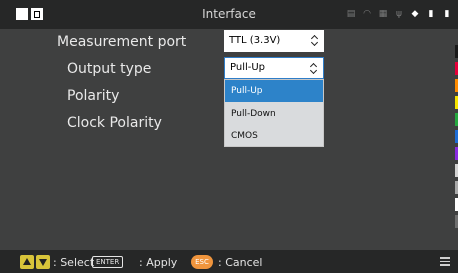  Describe the element at coordinates (43, 262) in the screenshot. I see `down-arrow-key-icon` at that location.